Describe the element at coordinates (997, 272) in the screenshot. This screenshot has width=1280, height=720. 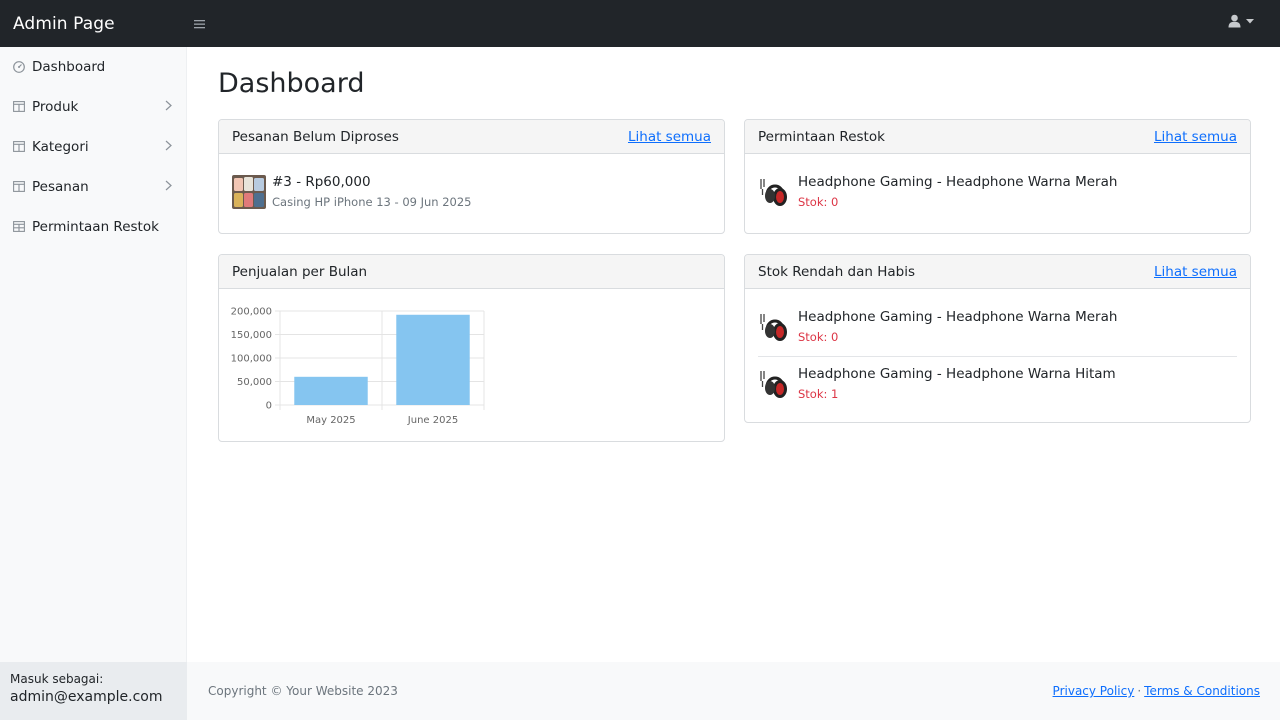
I see `card-header: Stok Rendah dan Habis Lihat semua` at that location.